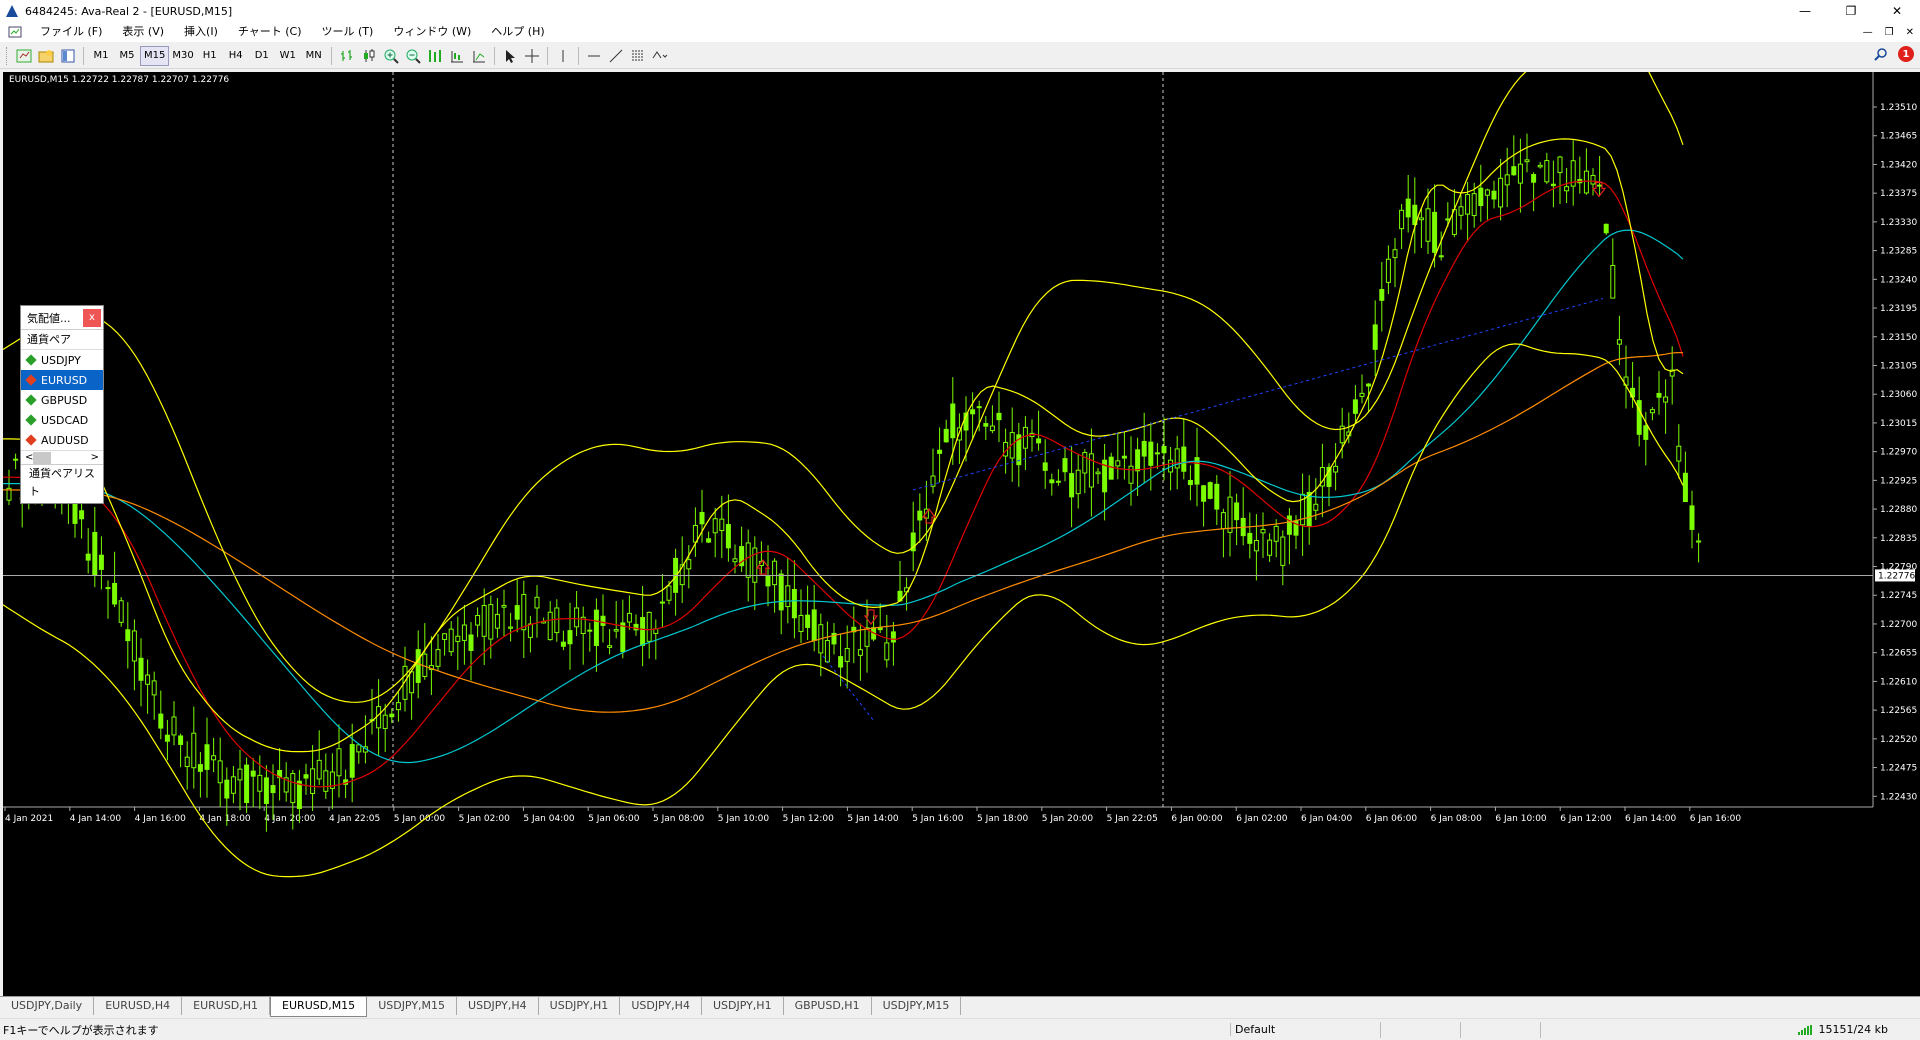 This screenshot has height=1040, width=1920. I want to click on timeframe-button-m1: M1, so click(101, 56).